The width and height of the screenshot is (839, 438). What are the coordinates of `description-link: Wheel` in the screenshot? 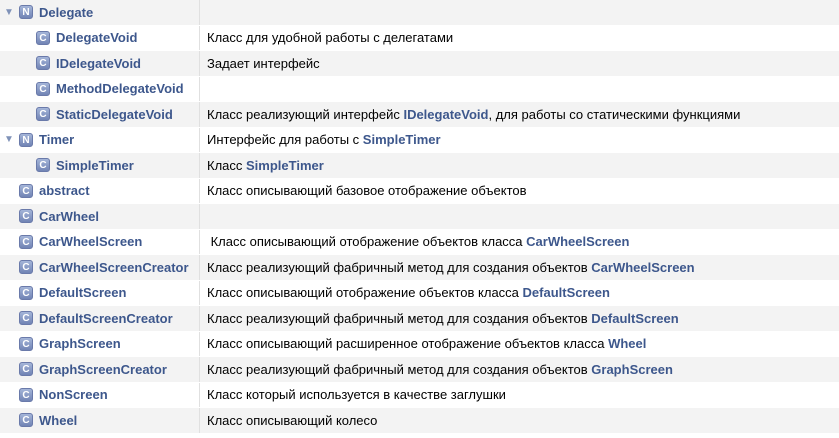 It's located at (627, 343).